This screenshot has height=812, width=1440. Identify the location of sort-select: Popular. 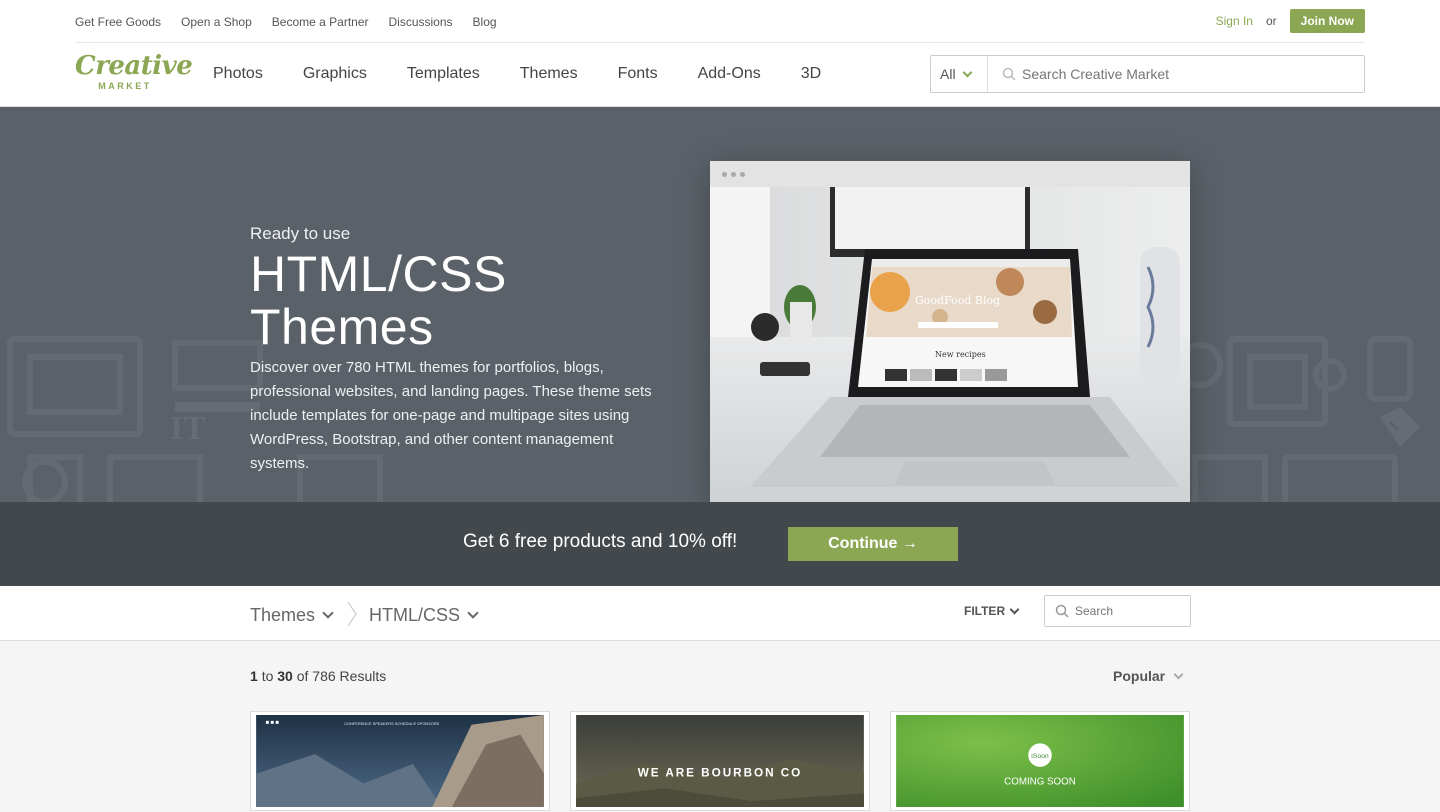
(1148, 676).